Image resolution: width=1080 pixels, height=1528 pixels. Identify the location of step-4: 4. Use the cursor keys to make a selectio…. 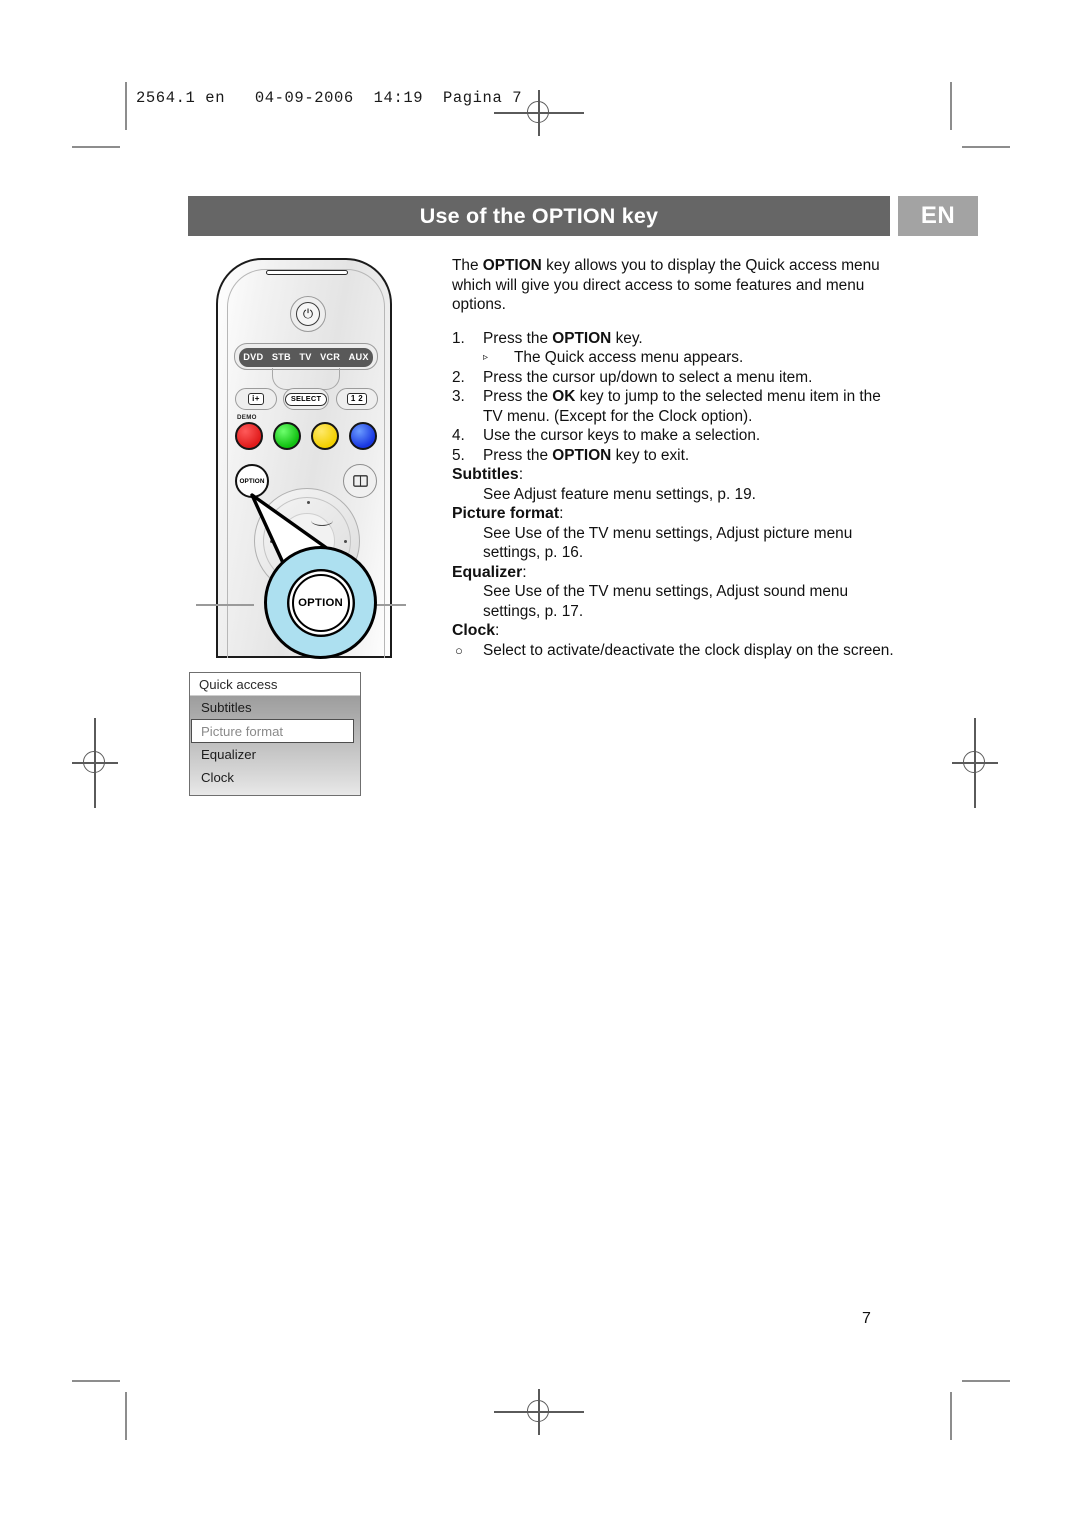
(678, 436).